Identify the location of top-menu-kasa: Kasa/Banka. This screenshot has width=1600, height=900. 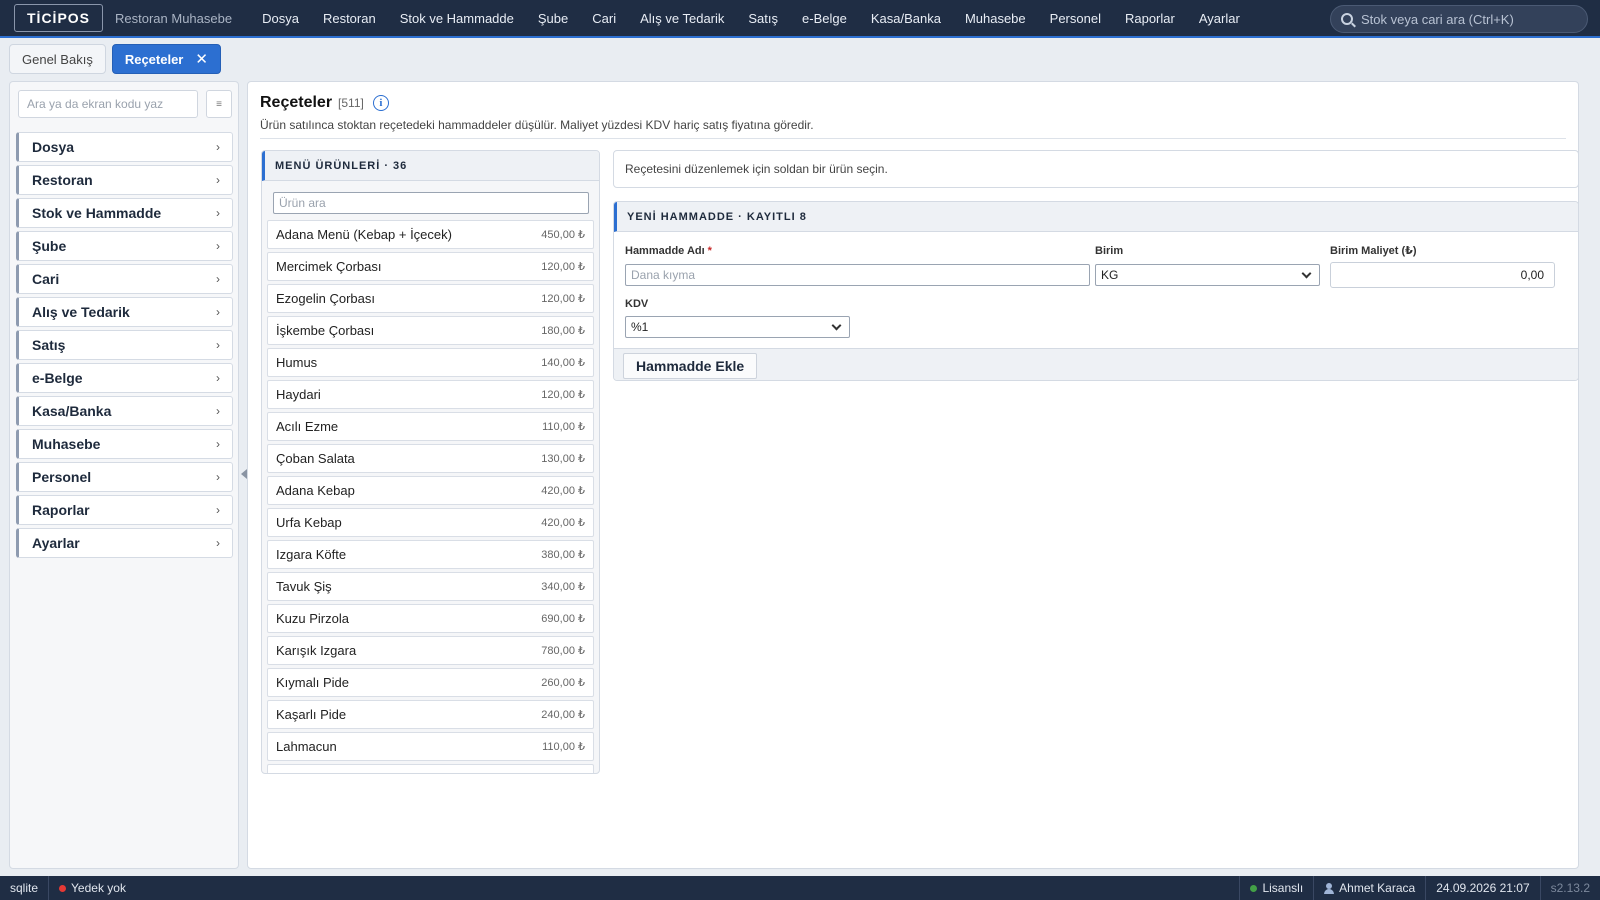
(906, 18).